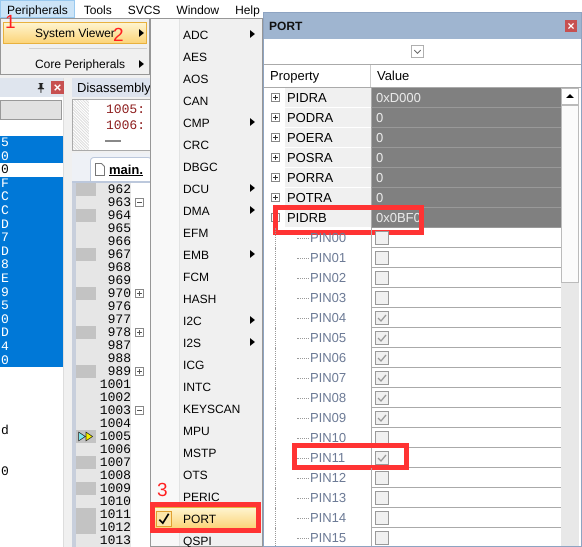  I want to click on register-name: PODRA, so click(328, 117).